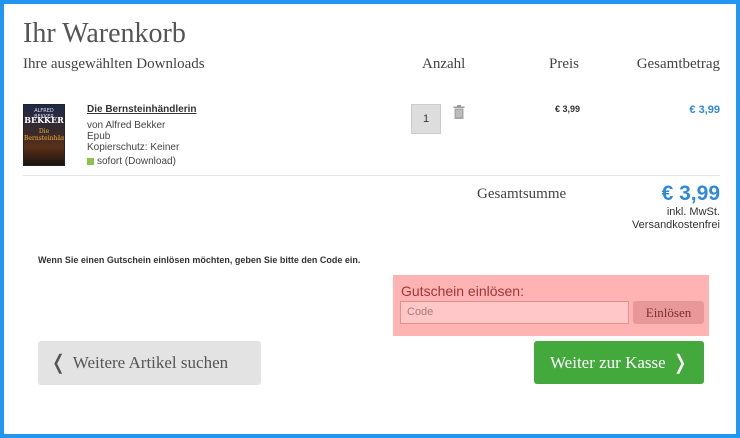 The image size is (740, 438). I want to click on divider, so click(371, 175).